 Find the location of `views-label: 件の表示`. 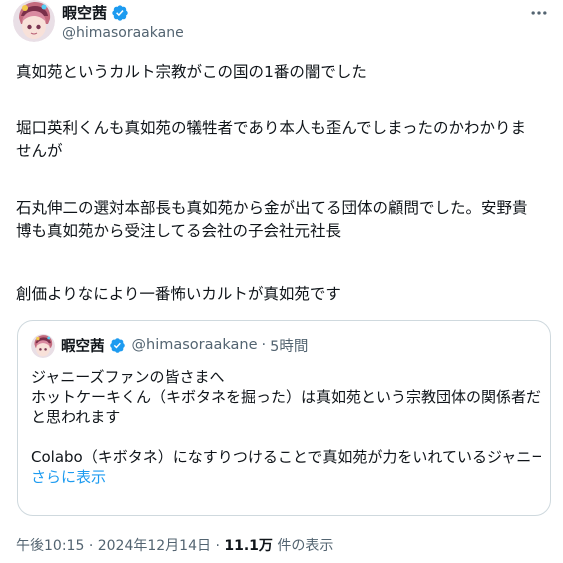

views-label: 件の表示 is located at coordinates (305, 546).